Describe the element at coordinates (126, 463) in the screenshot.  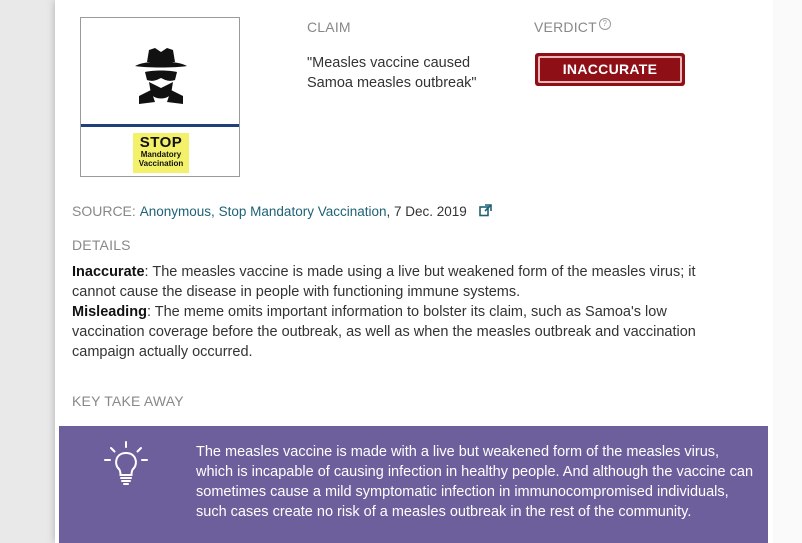
I see `lightbulb-icon` at that location.